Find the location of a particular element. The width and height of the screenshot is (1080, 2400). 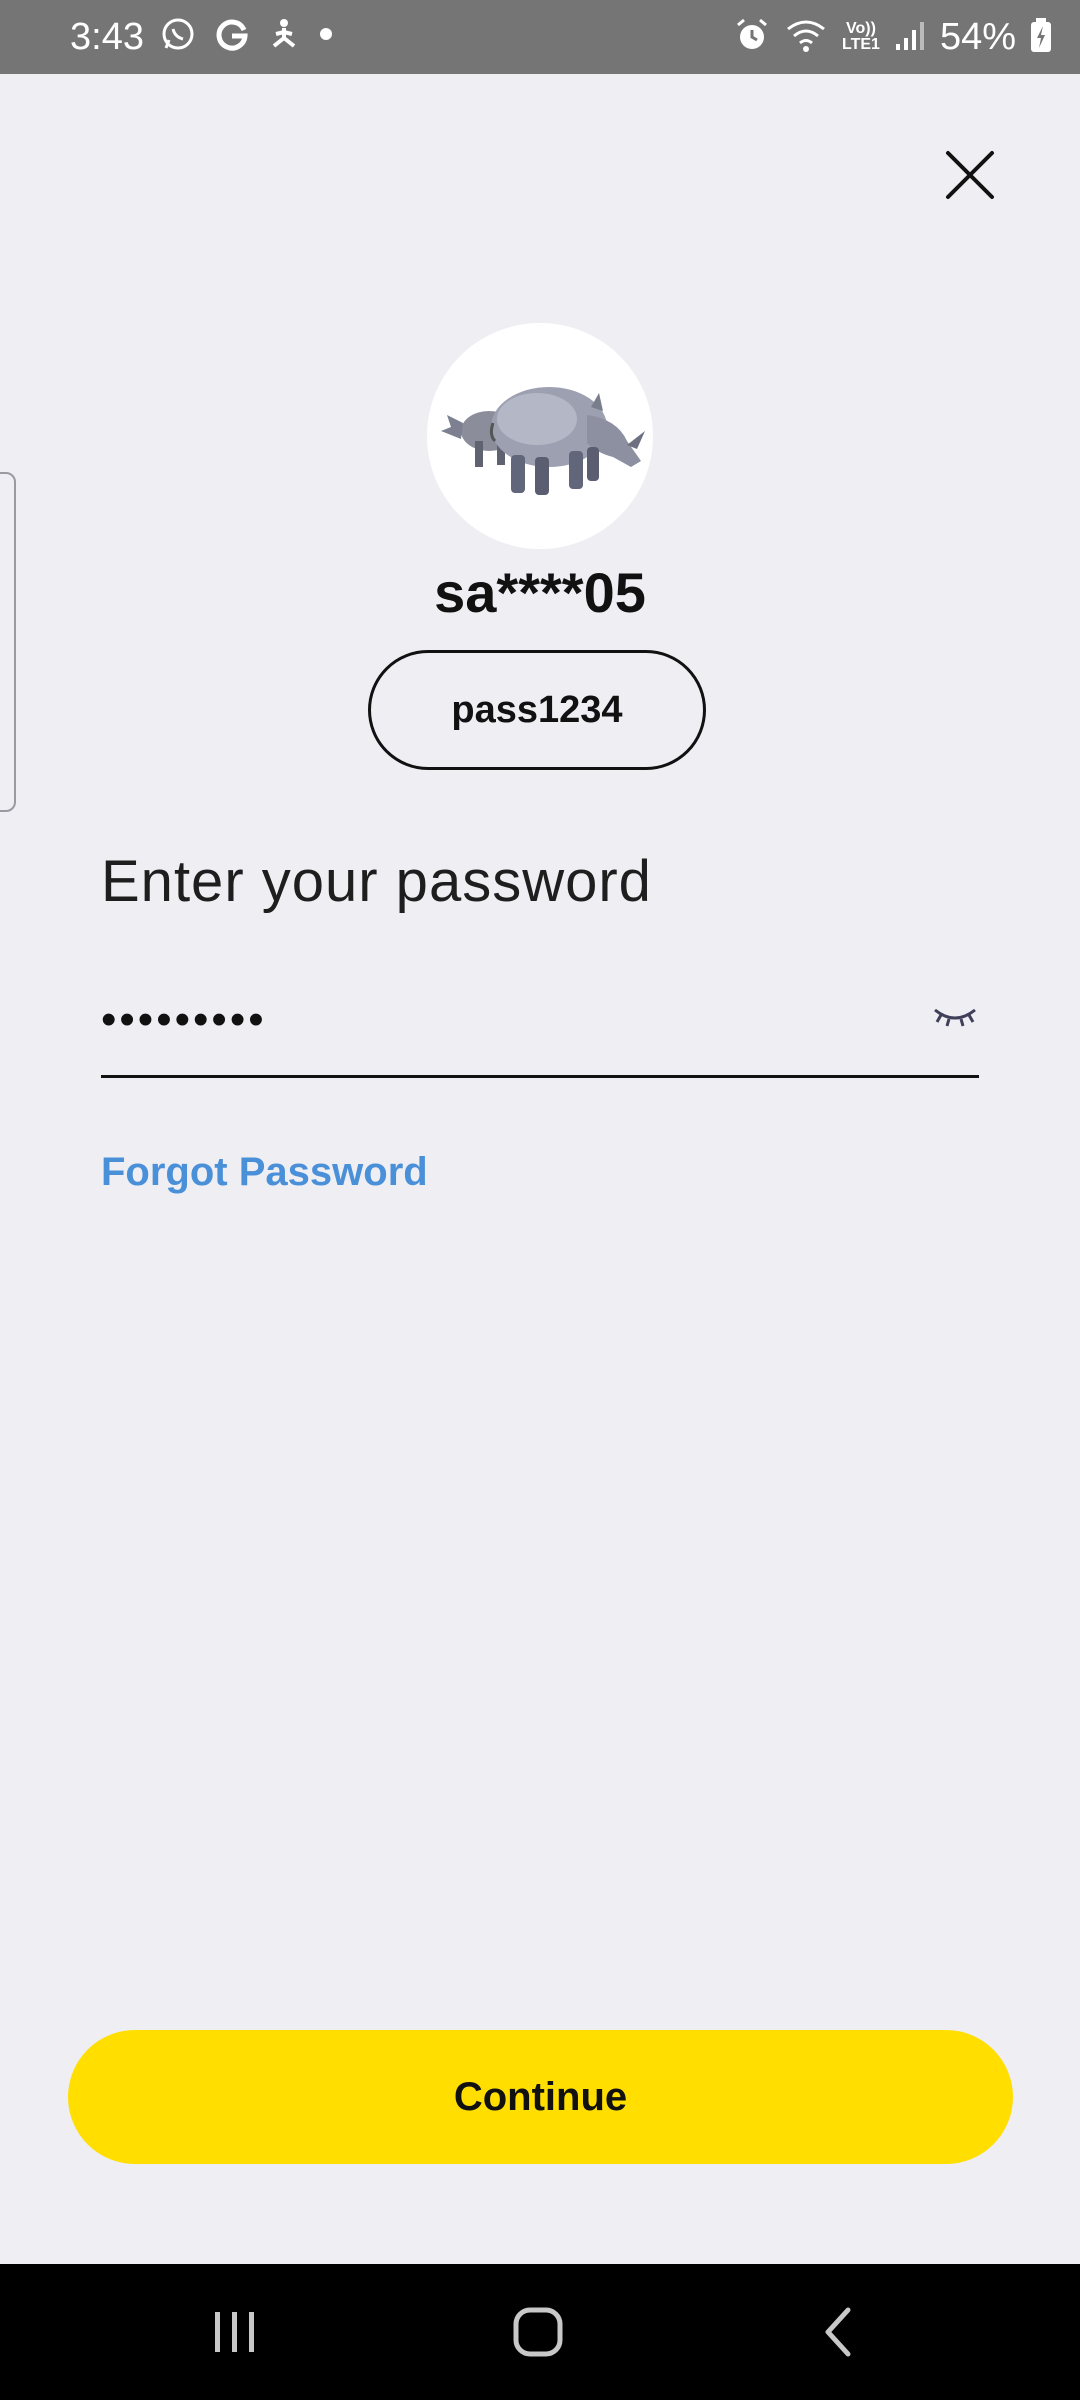

recents-icon is located at coordinates (234, 2332).